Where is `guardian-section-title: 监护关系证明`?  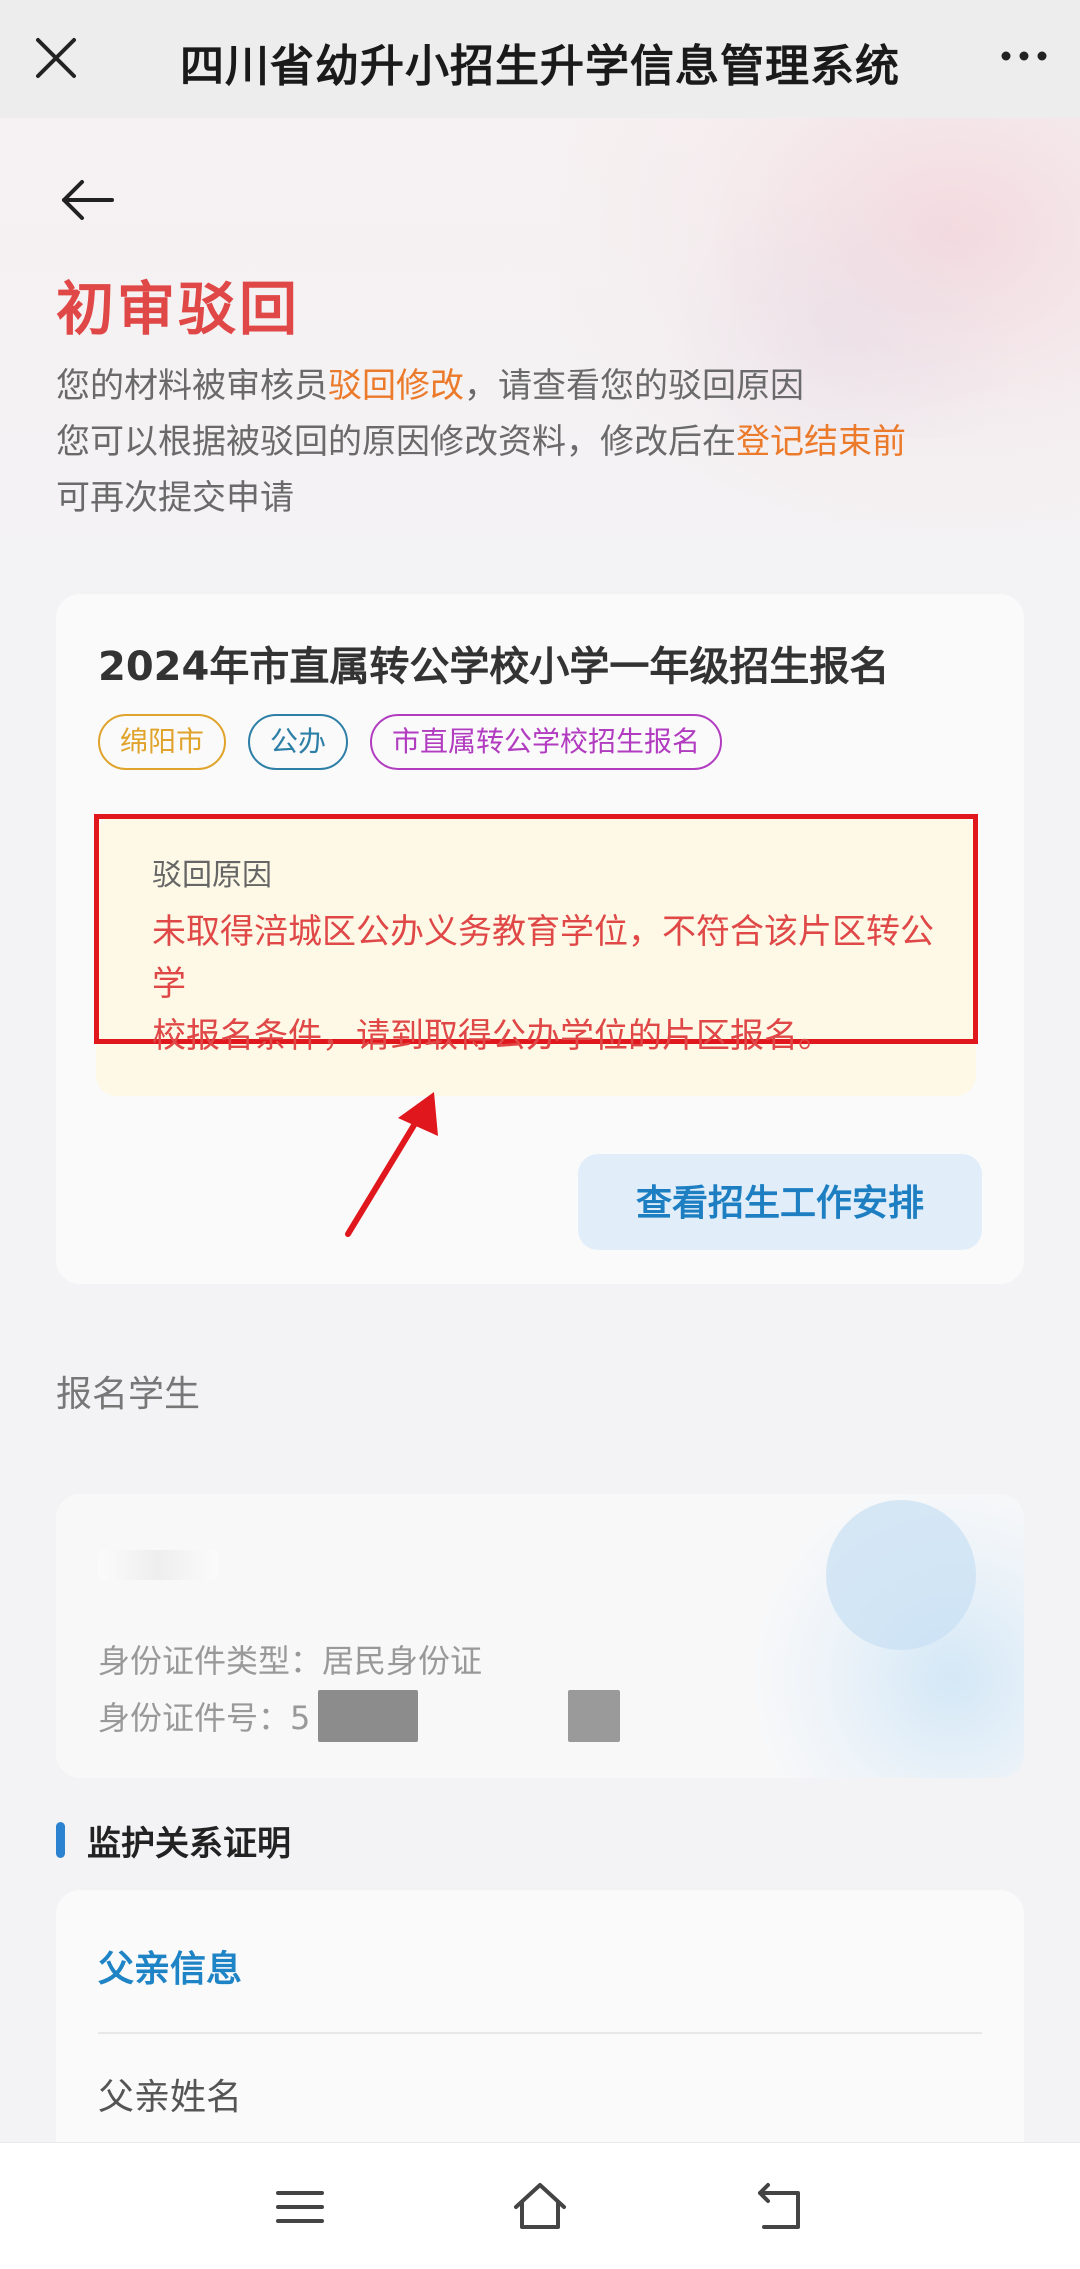
guardian-section-title: 监护关系证明 is located at coordinates (189, 1843).